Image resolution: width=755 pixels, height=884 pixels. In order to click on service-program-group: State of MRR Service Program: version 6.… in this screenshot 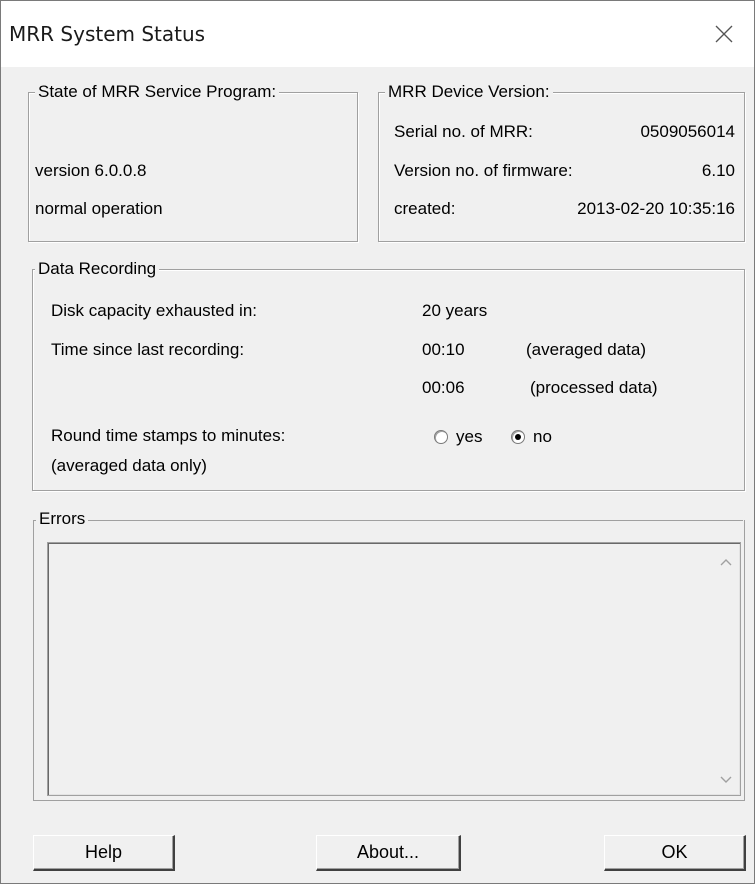, I will do `click(193, 162)`.